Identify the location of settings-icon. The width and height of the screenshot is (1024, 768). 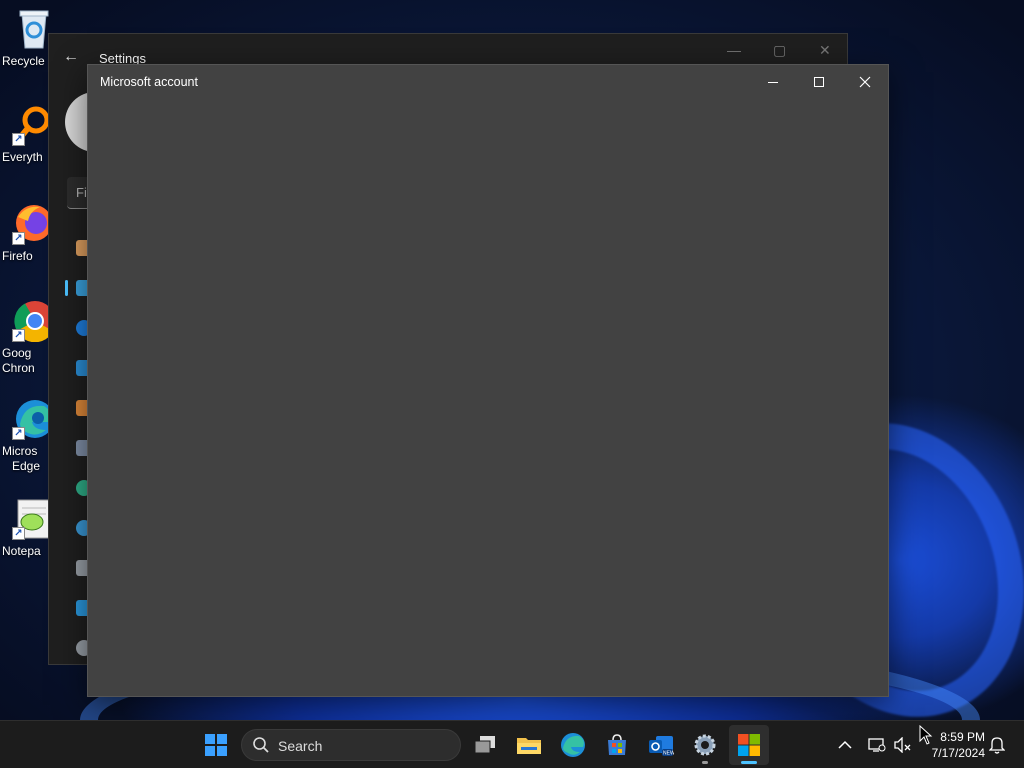
(705, 745).